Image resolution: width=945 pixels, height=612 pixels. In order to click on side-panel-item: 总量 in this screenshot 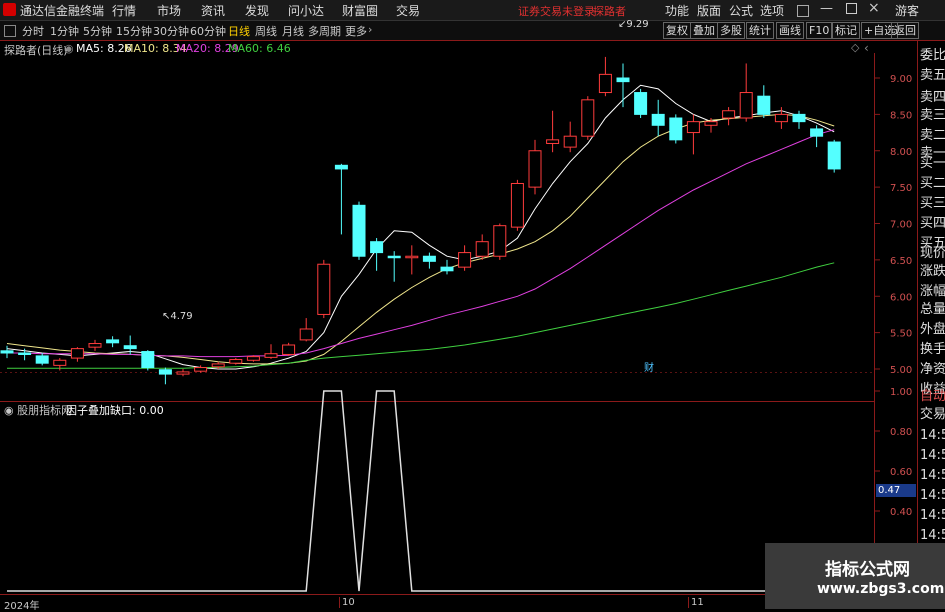, I will do `click(932, 307)`.